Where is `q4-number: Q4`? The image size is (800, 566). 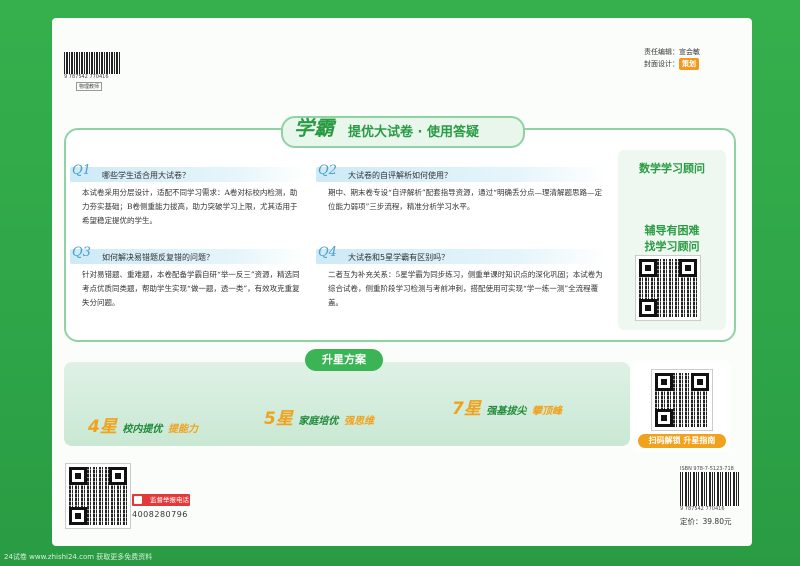
q4-number: Q4 is located at coordinates (327, 252).